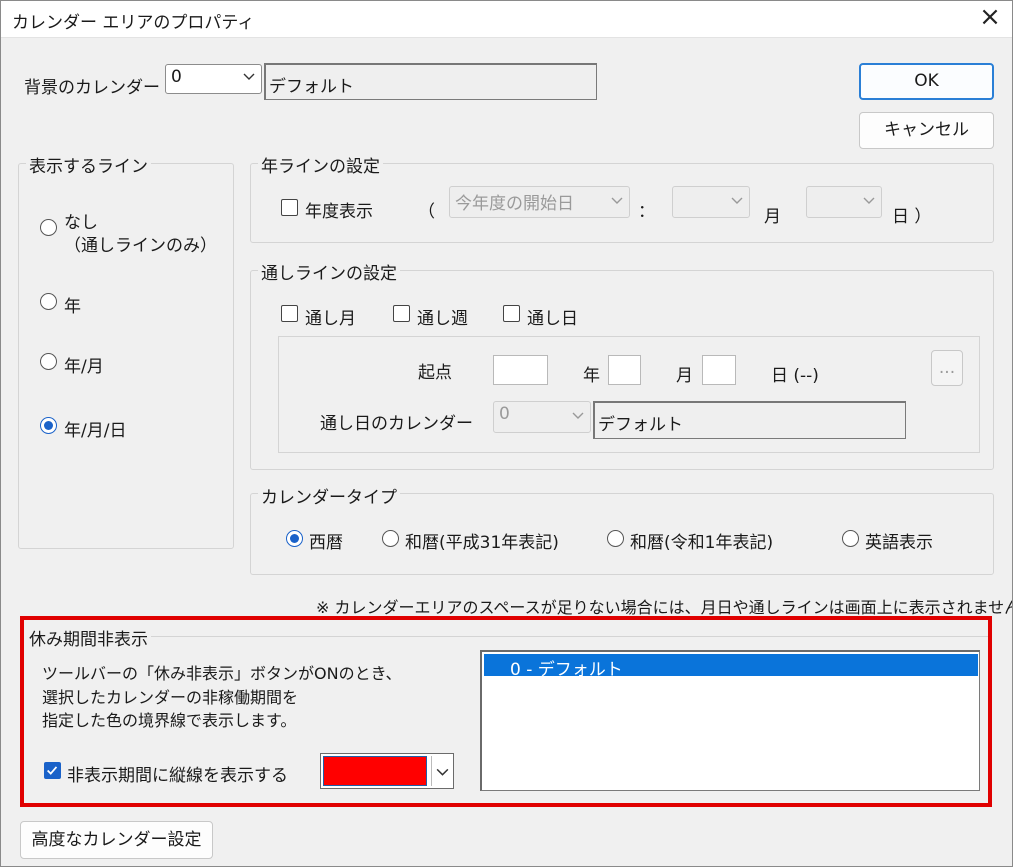 The image size is (1013, 867). I want to click on background-calendar-select: 0, so click(213, 79).